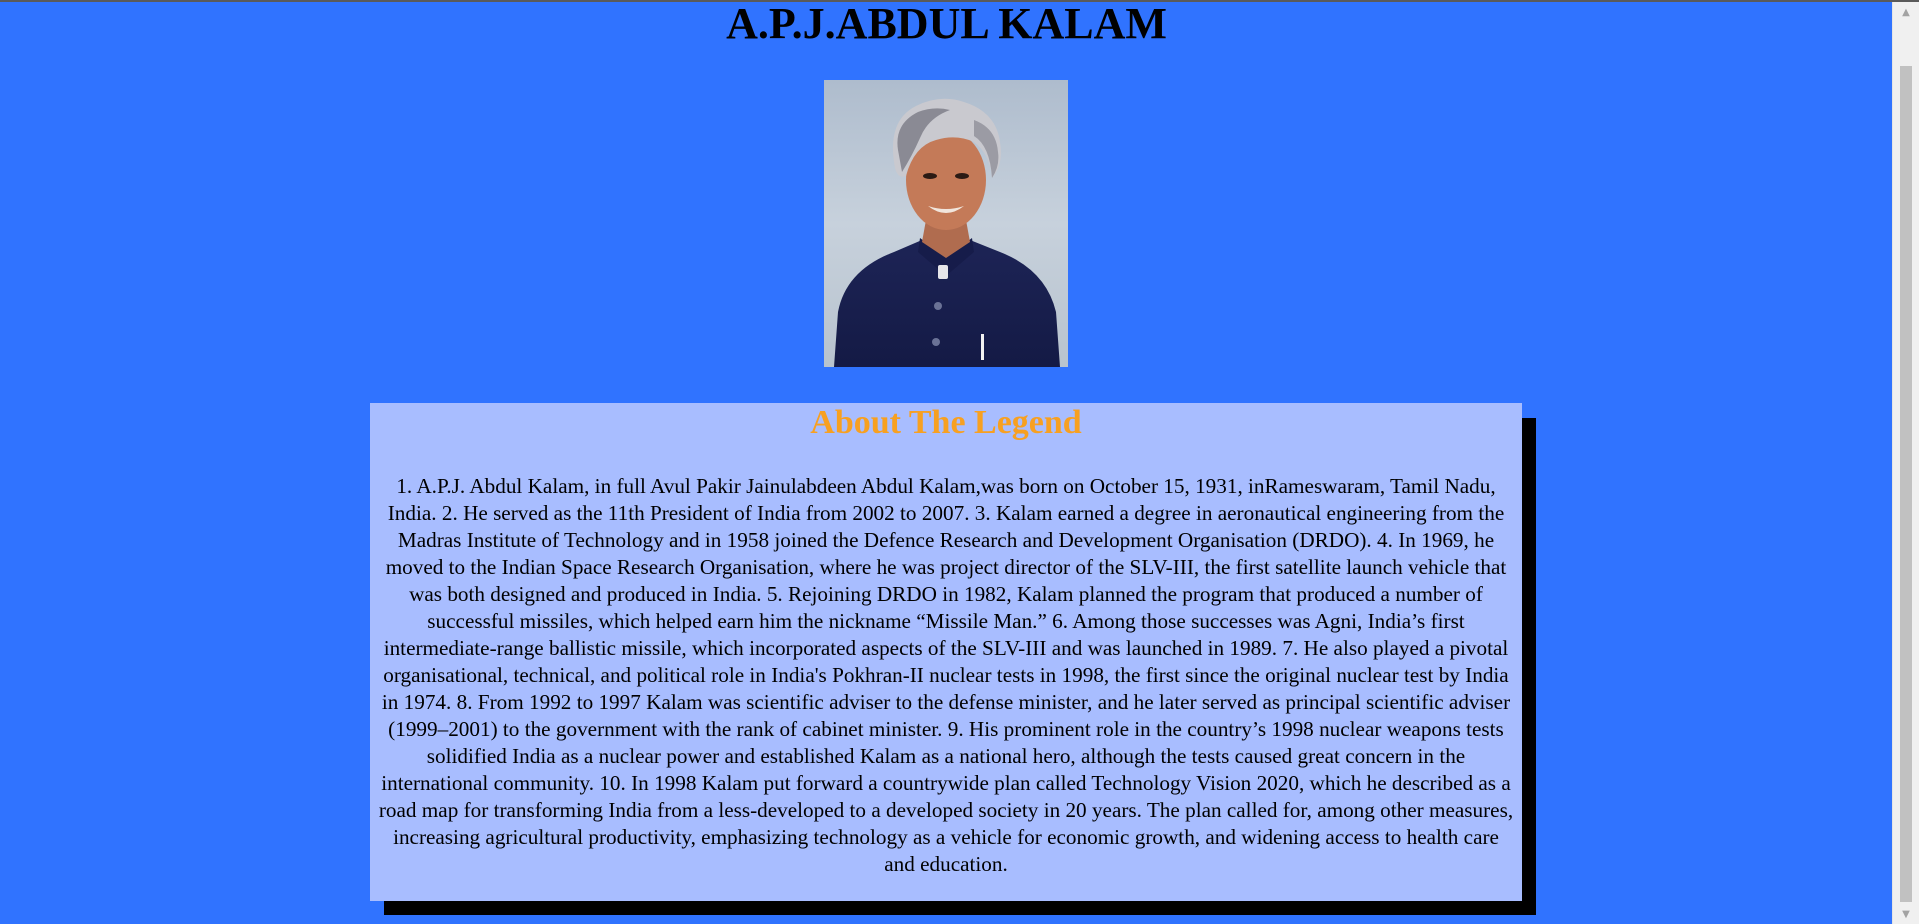 The height and width of the screenshot is (924, 1919). I want to click on chevron-up-icon: ▲, so click(1906, 12).